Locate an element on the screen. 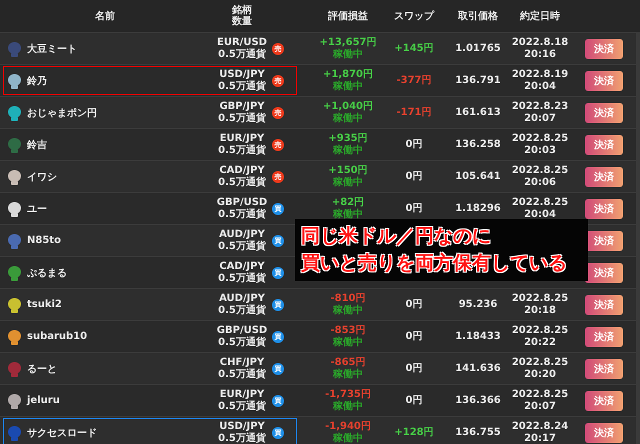  player-name: ぷるまる is located at coordinates (47, 273).